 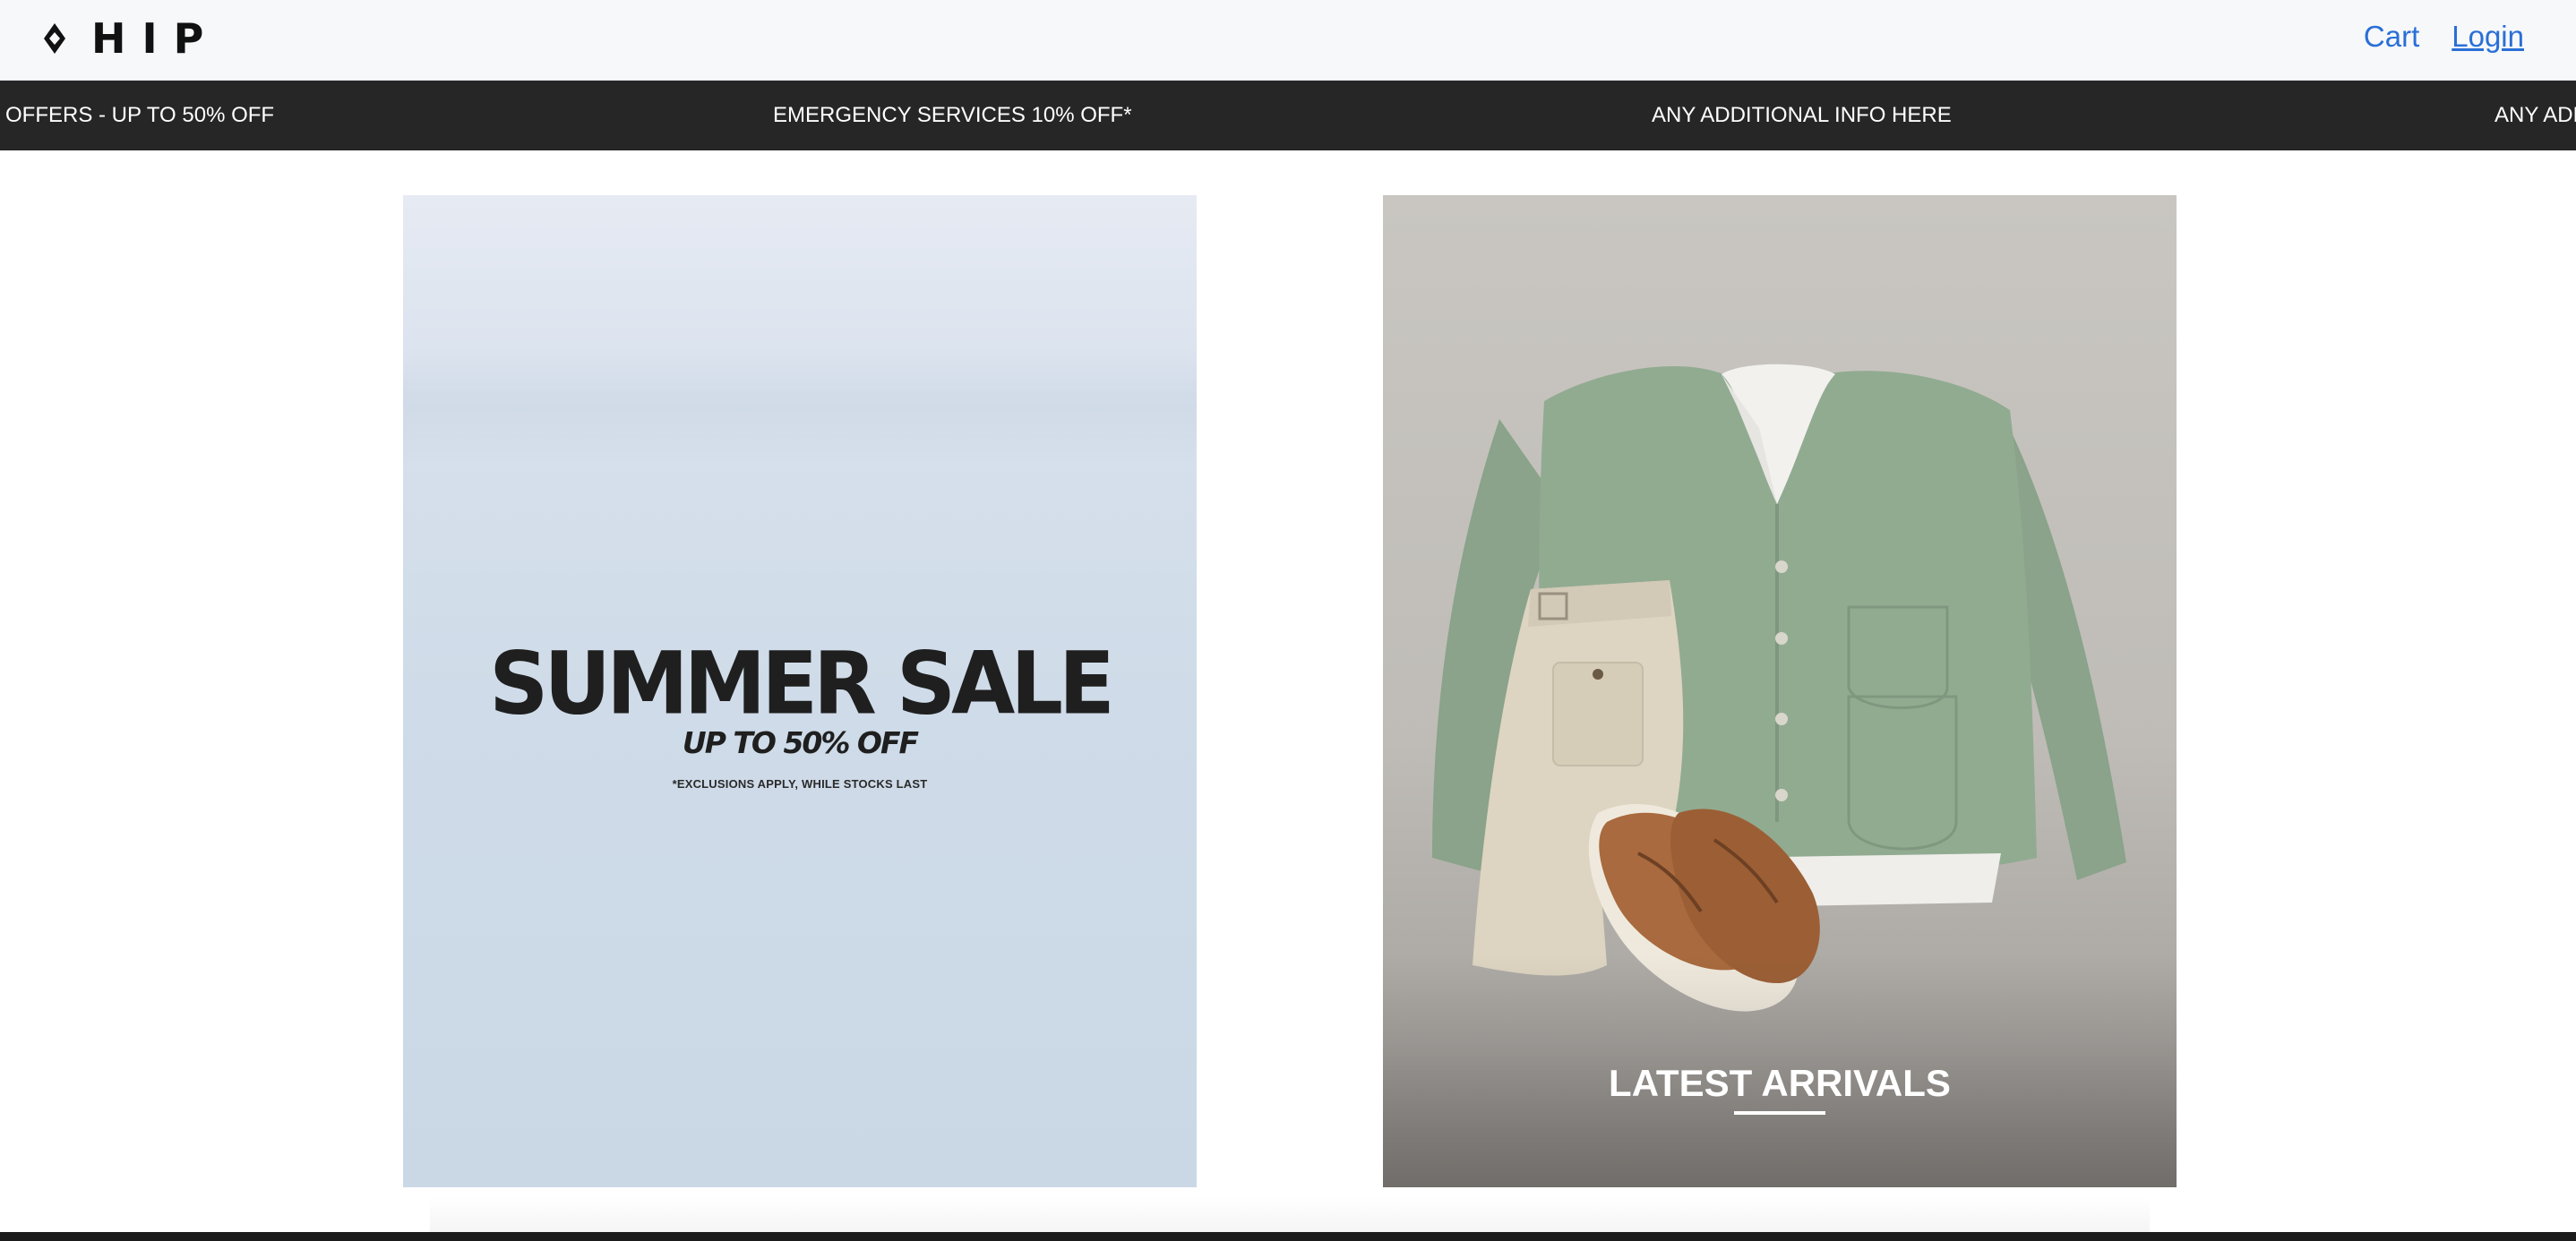 What do you see at coordinates (2391, 37) in the screenshot?
I see `cart-link: Cart` at bounding box center [2391, 37].